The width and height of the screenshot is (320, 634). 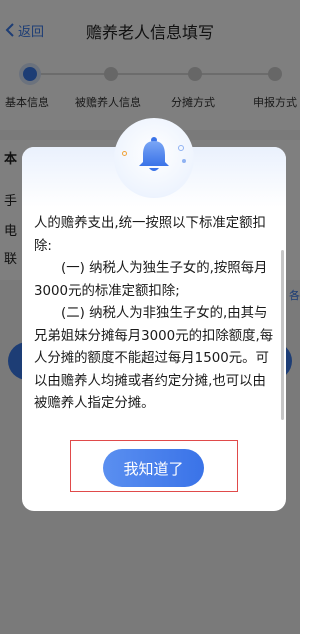 I want to click on dialog-scrollbar, so click(x=282, y=335).